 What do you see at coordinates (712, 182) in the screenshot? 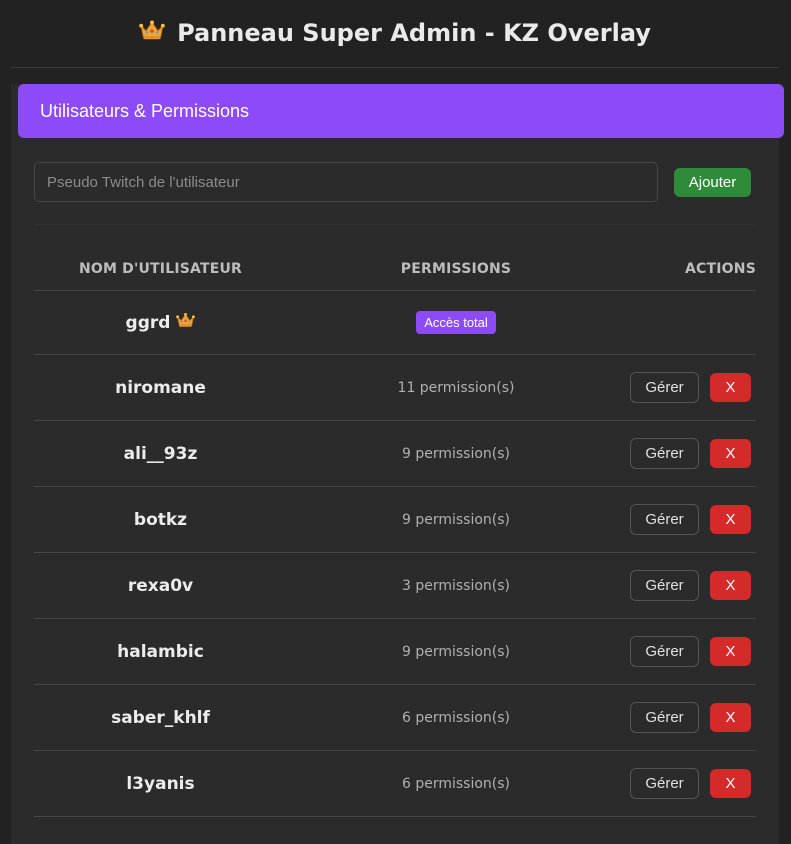
I see `add-user-button: Ajouter` at bounding box center [712, 182].